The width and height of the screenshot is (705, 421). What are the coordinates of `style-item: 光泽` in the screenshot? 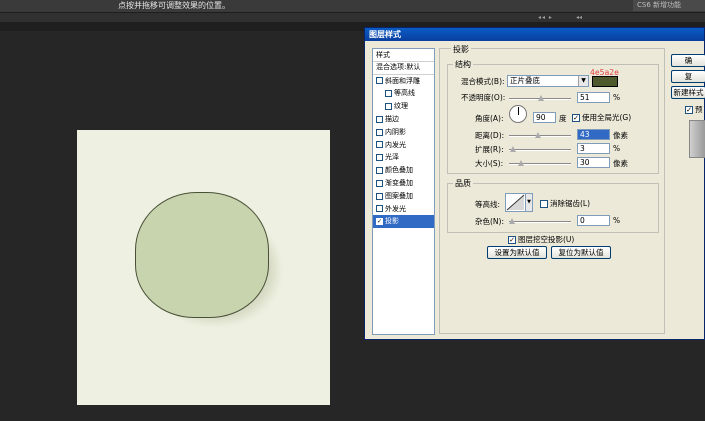 It's located at (403, 157).